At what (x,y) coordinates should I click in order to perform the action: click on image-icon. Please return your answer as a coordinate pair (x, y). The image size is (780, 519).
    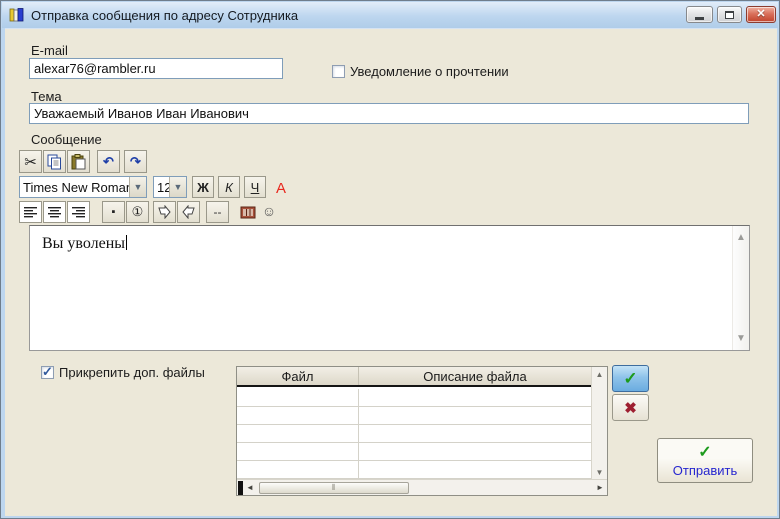
    Looking at the image, I should click on (248, 212).